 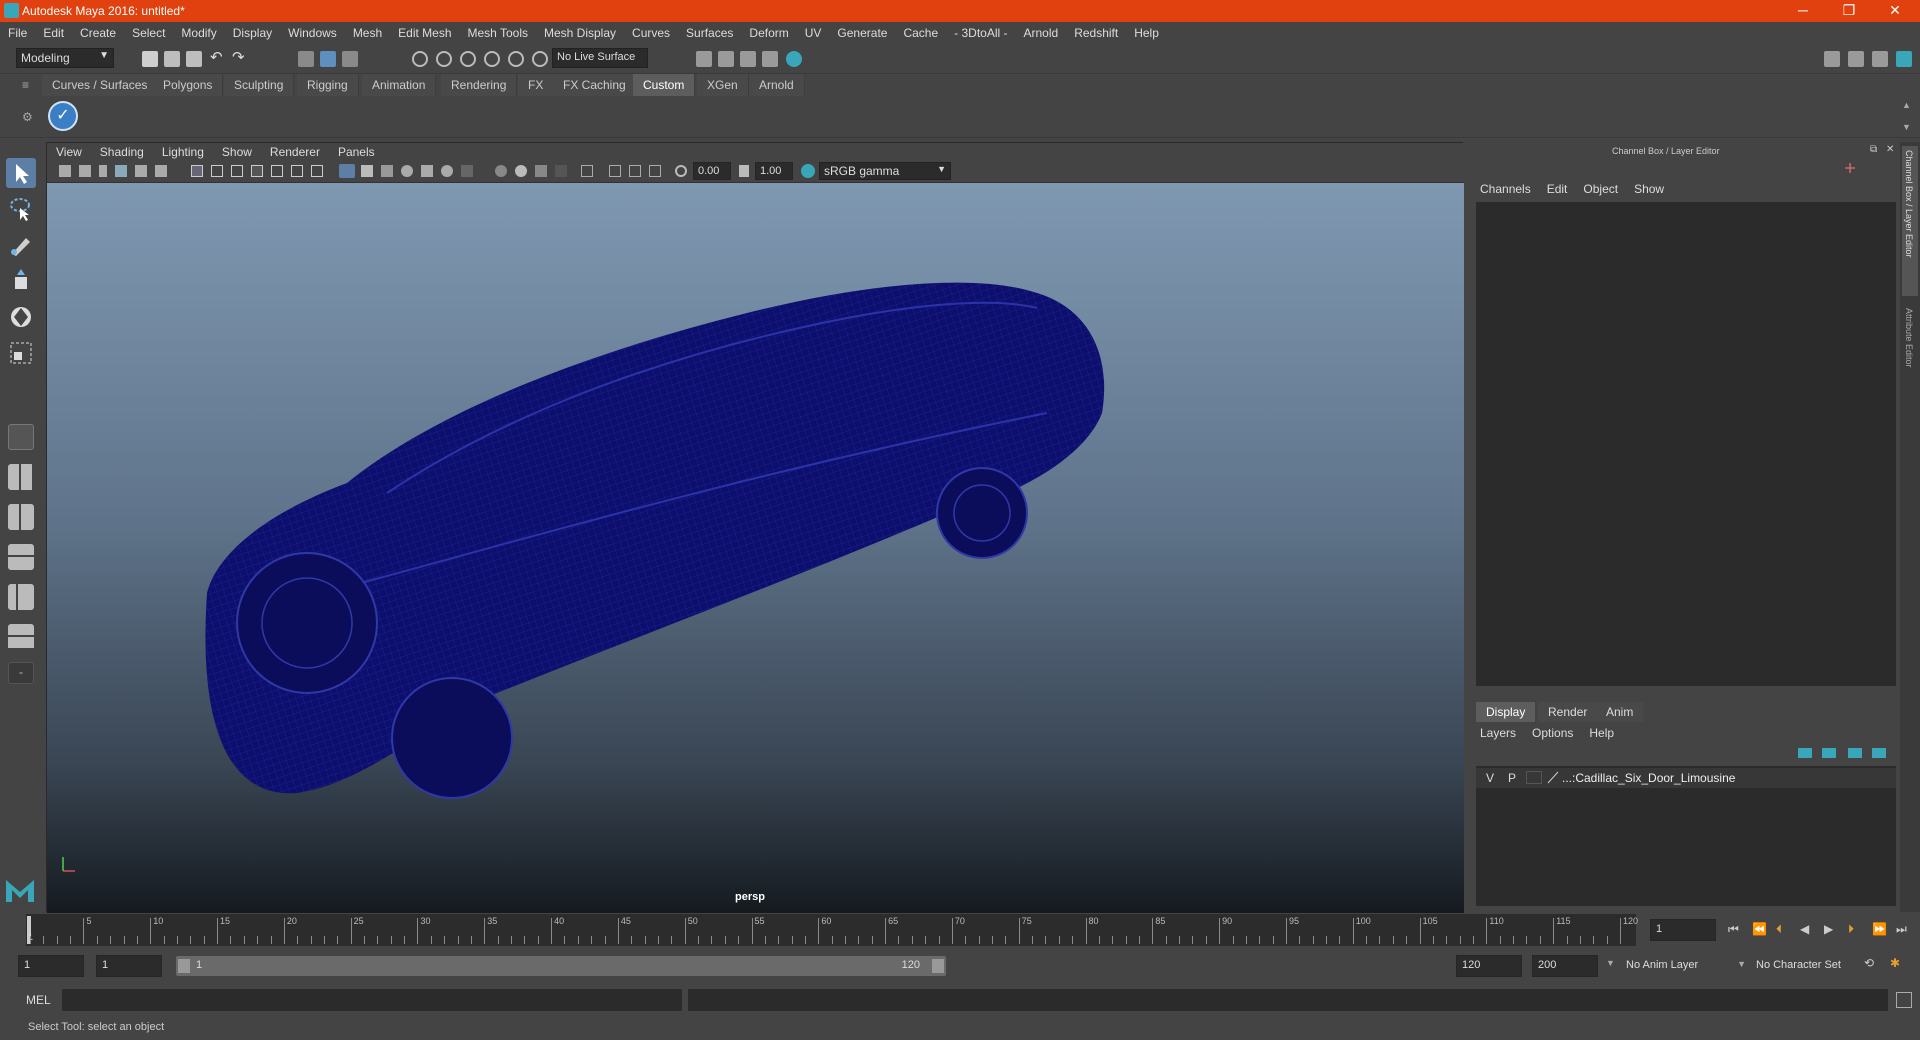 I want to click on render-settings-icon, so click(x=770, y=59).